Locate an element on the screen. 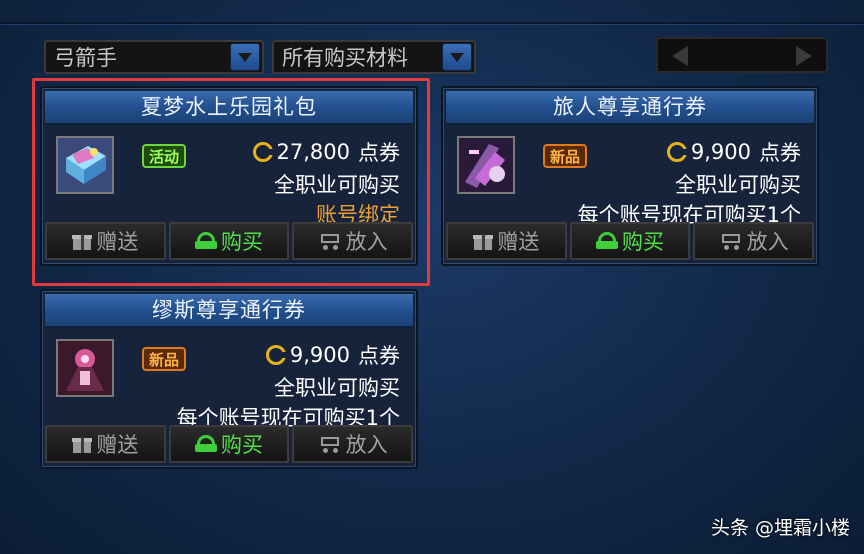  next-page-arrow-icon is located at coordinates (804, 56).